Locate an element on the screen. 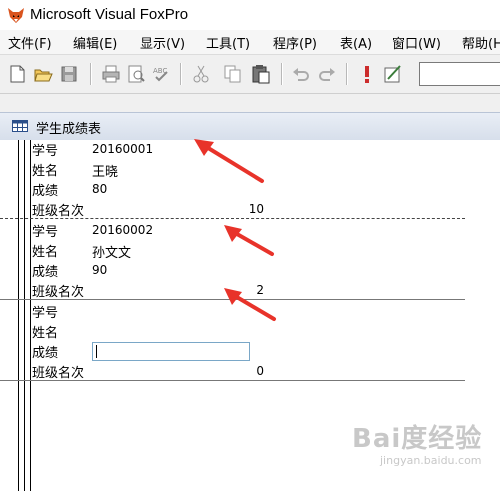 Image resolution: width=500 pixels, height=491 pixels. menu-table: 表(A) is located at coordinates (356, 42).